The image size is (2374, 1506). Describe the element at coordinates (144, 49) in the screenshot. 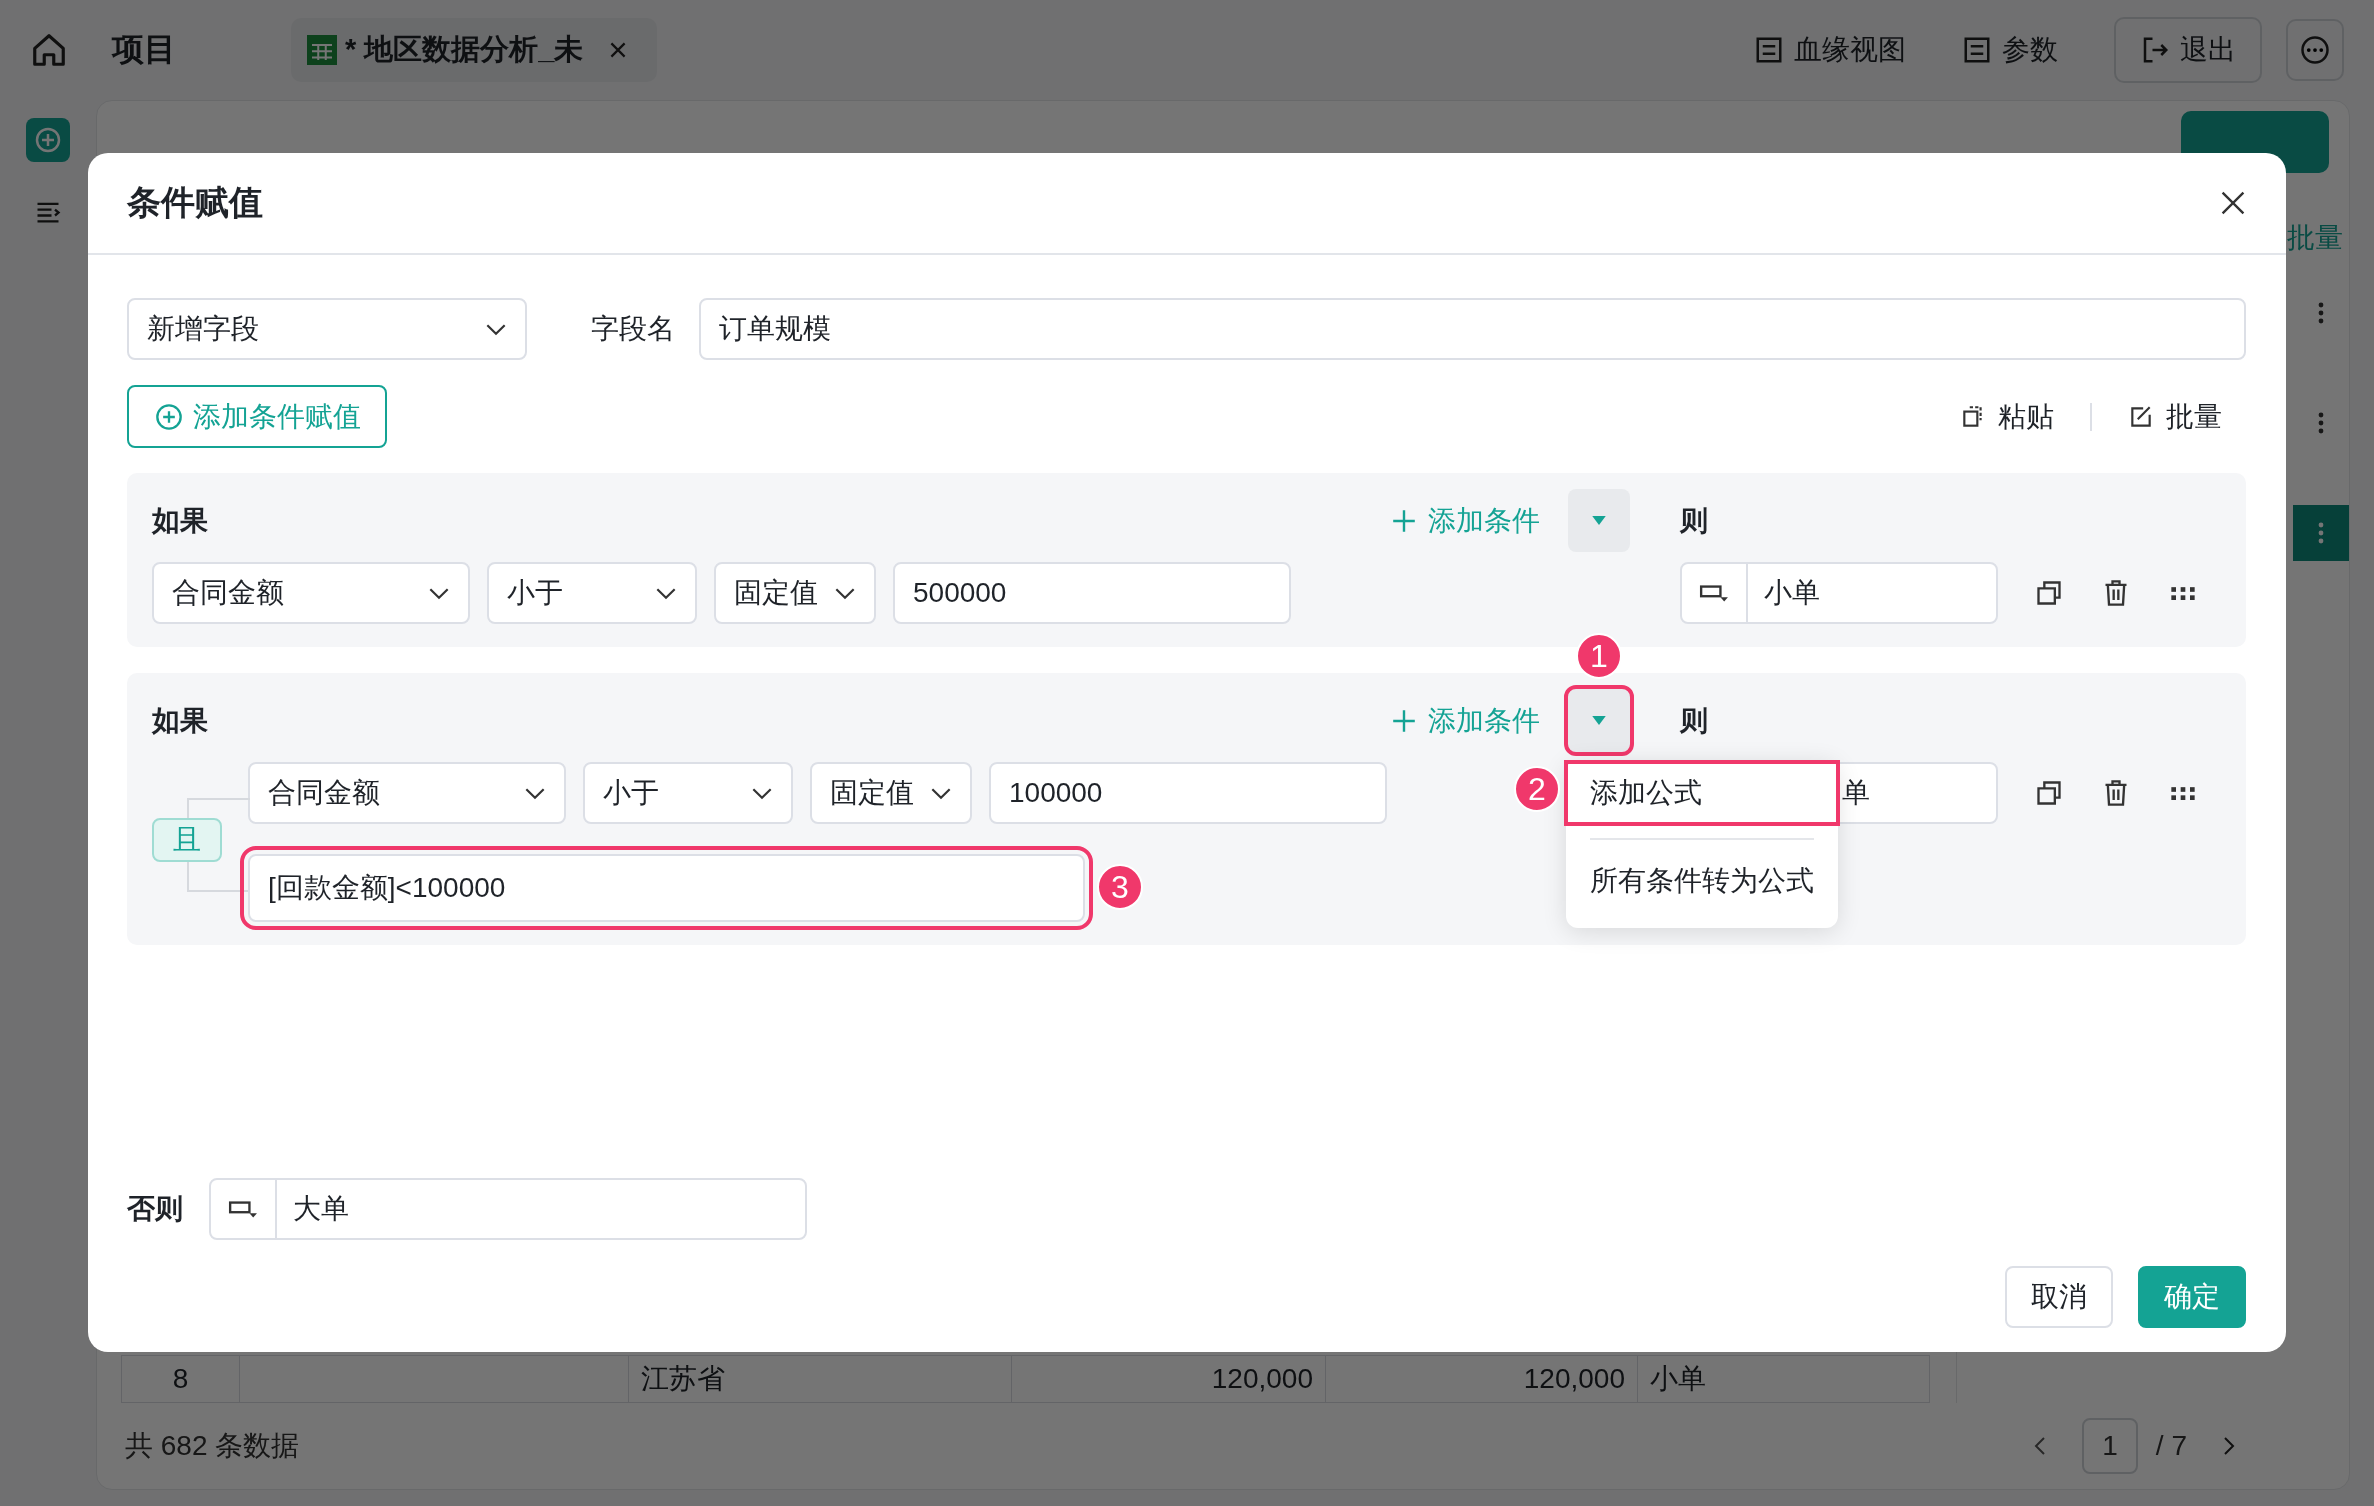

I see `project-title: 项目` at that location.